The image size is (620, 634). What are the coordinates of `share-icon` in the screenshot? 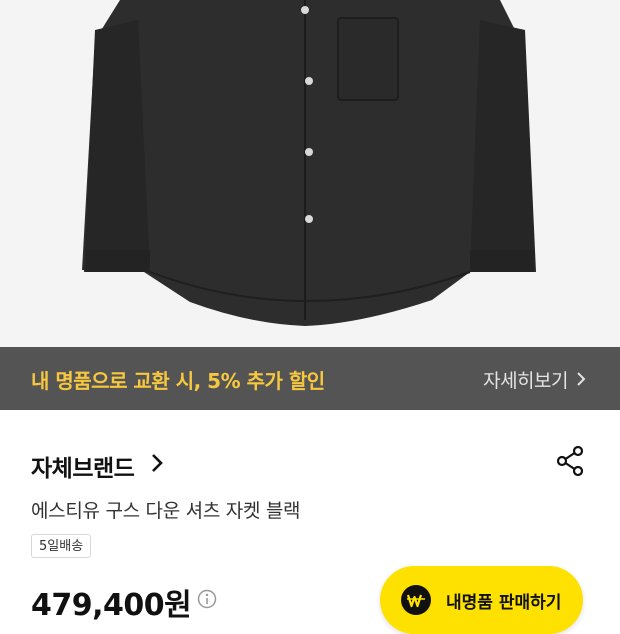 It's located at (571, 463).